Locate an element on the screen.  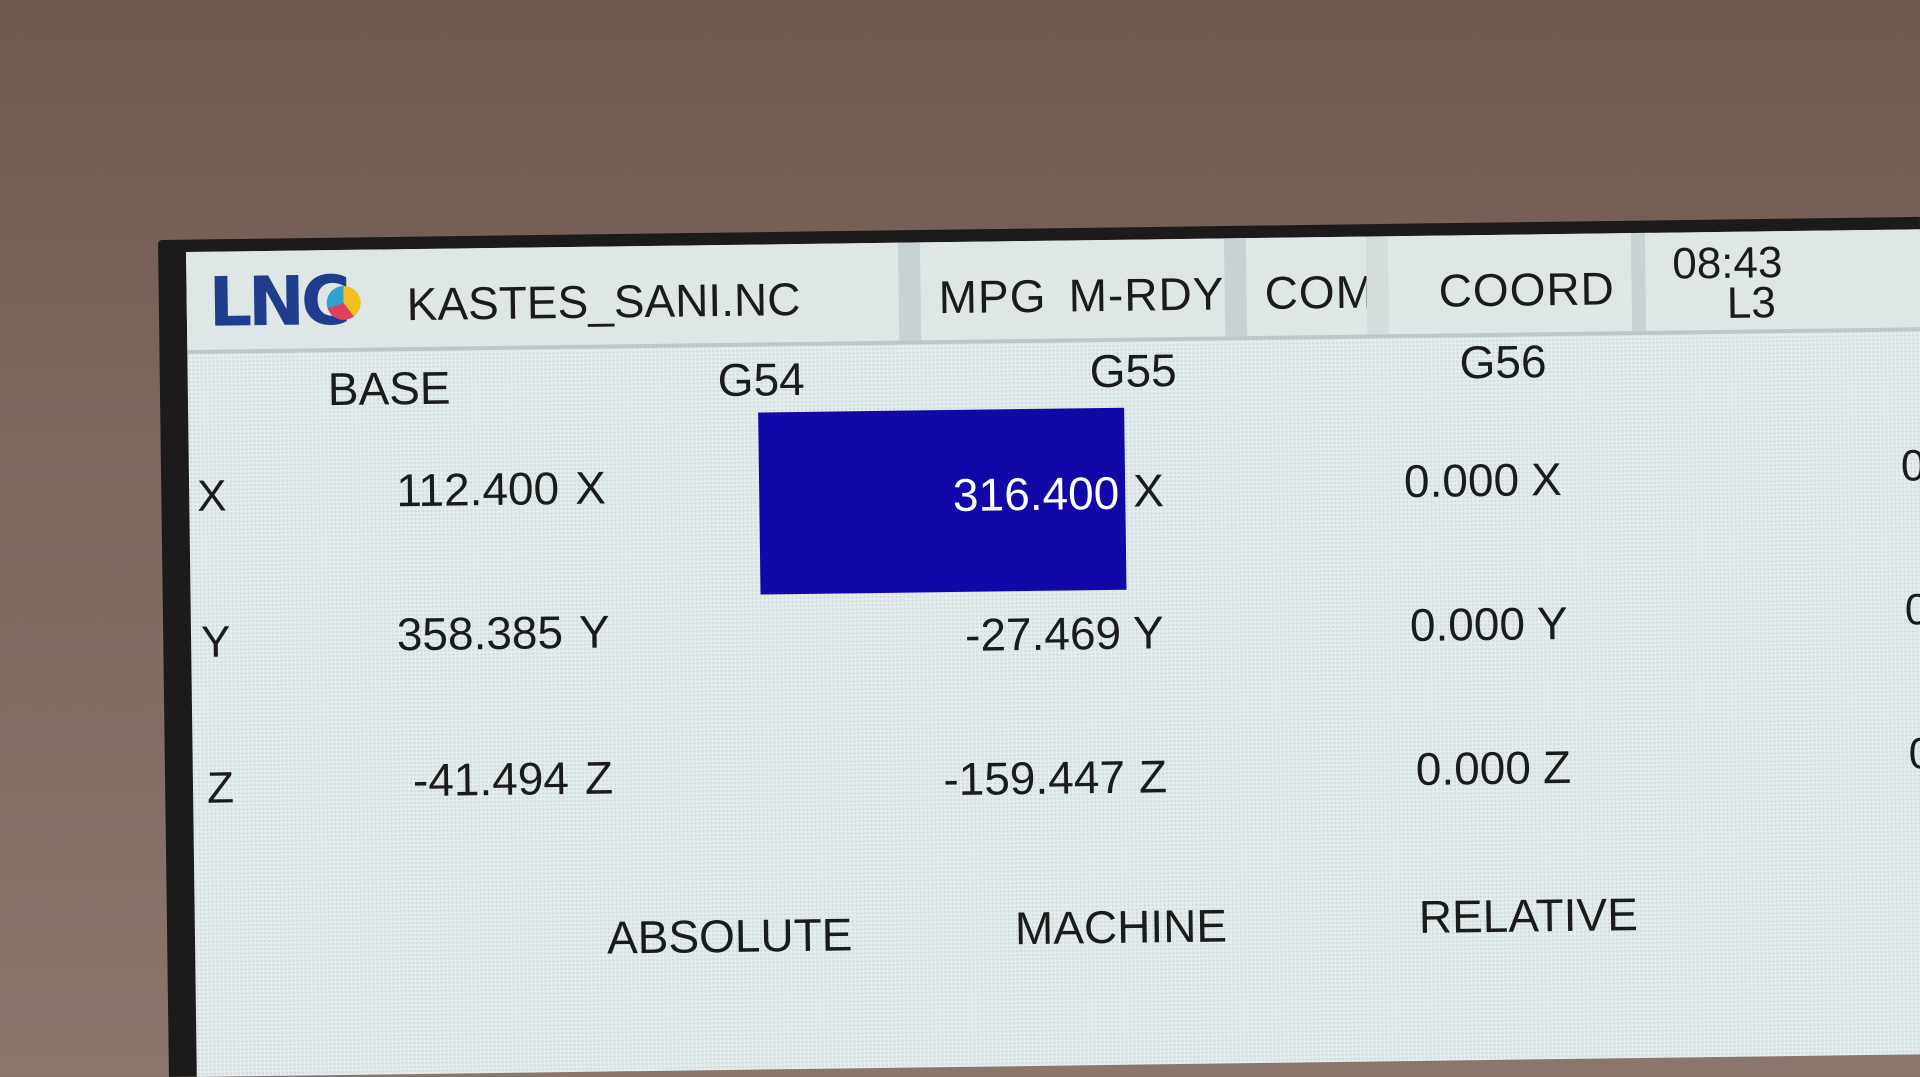
g54-x-value: 316.400 is located at coordinates (1036, 494).